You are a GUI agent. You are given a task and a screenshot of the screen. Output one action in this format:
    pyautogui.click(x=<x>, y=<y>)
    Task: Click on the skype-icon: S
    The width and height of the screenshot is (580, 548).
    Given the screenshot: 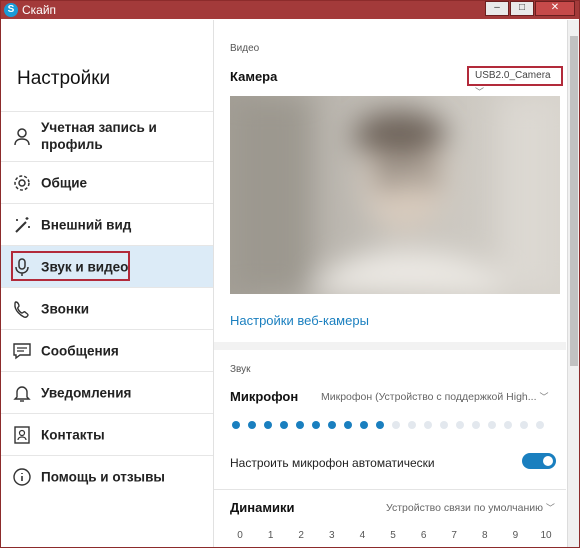 What is the action you would take?
    pyautogui.click(x=11, y=10)
    